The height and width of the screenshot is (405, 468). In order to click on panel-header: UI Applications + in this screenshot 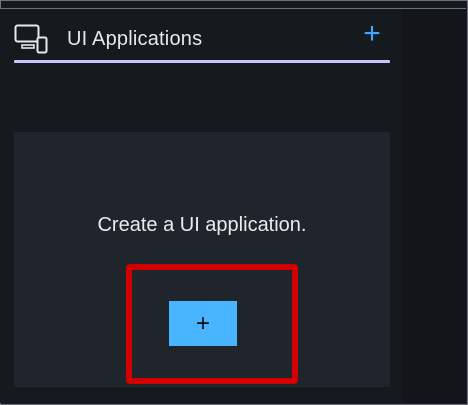, I will do `click(202, 37)`.